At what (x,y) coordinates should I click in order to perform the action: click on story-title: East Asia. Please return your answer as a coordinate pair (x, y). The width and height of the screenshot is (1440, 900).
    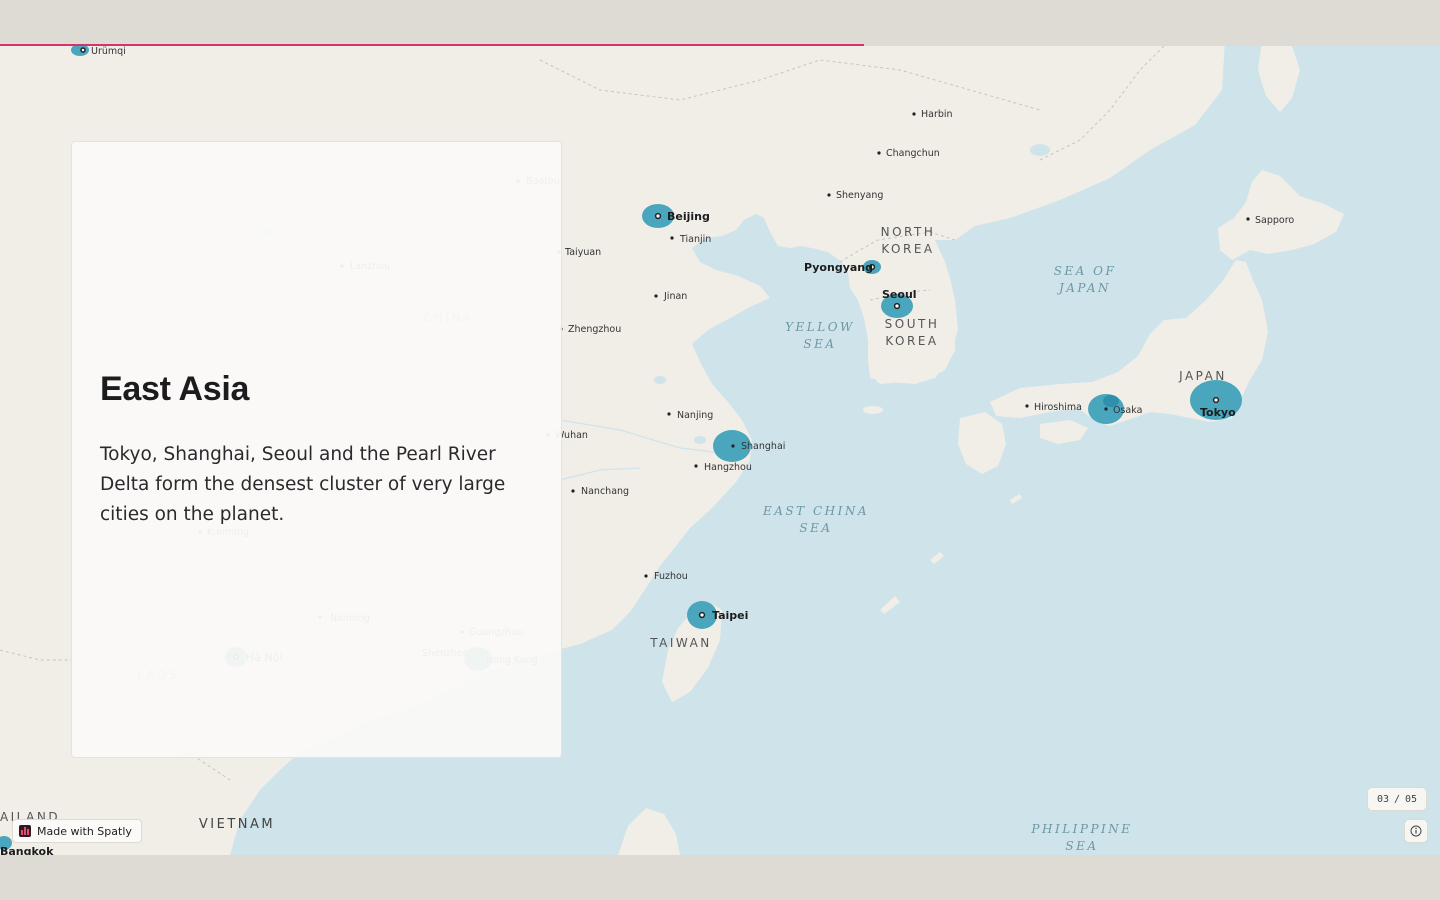
    Looking at the image, I should click on (175, 389).